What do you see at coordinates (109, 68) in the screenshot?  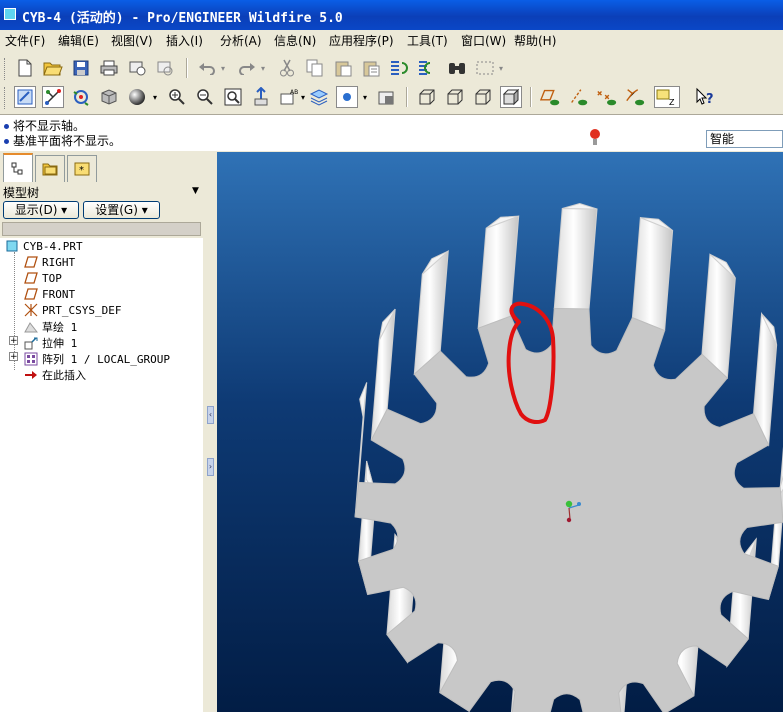 I see `print-icon` at bounding box center [109, 68].